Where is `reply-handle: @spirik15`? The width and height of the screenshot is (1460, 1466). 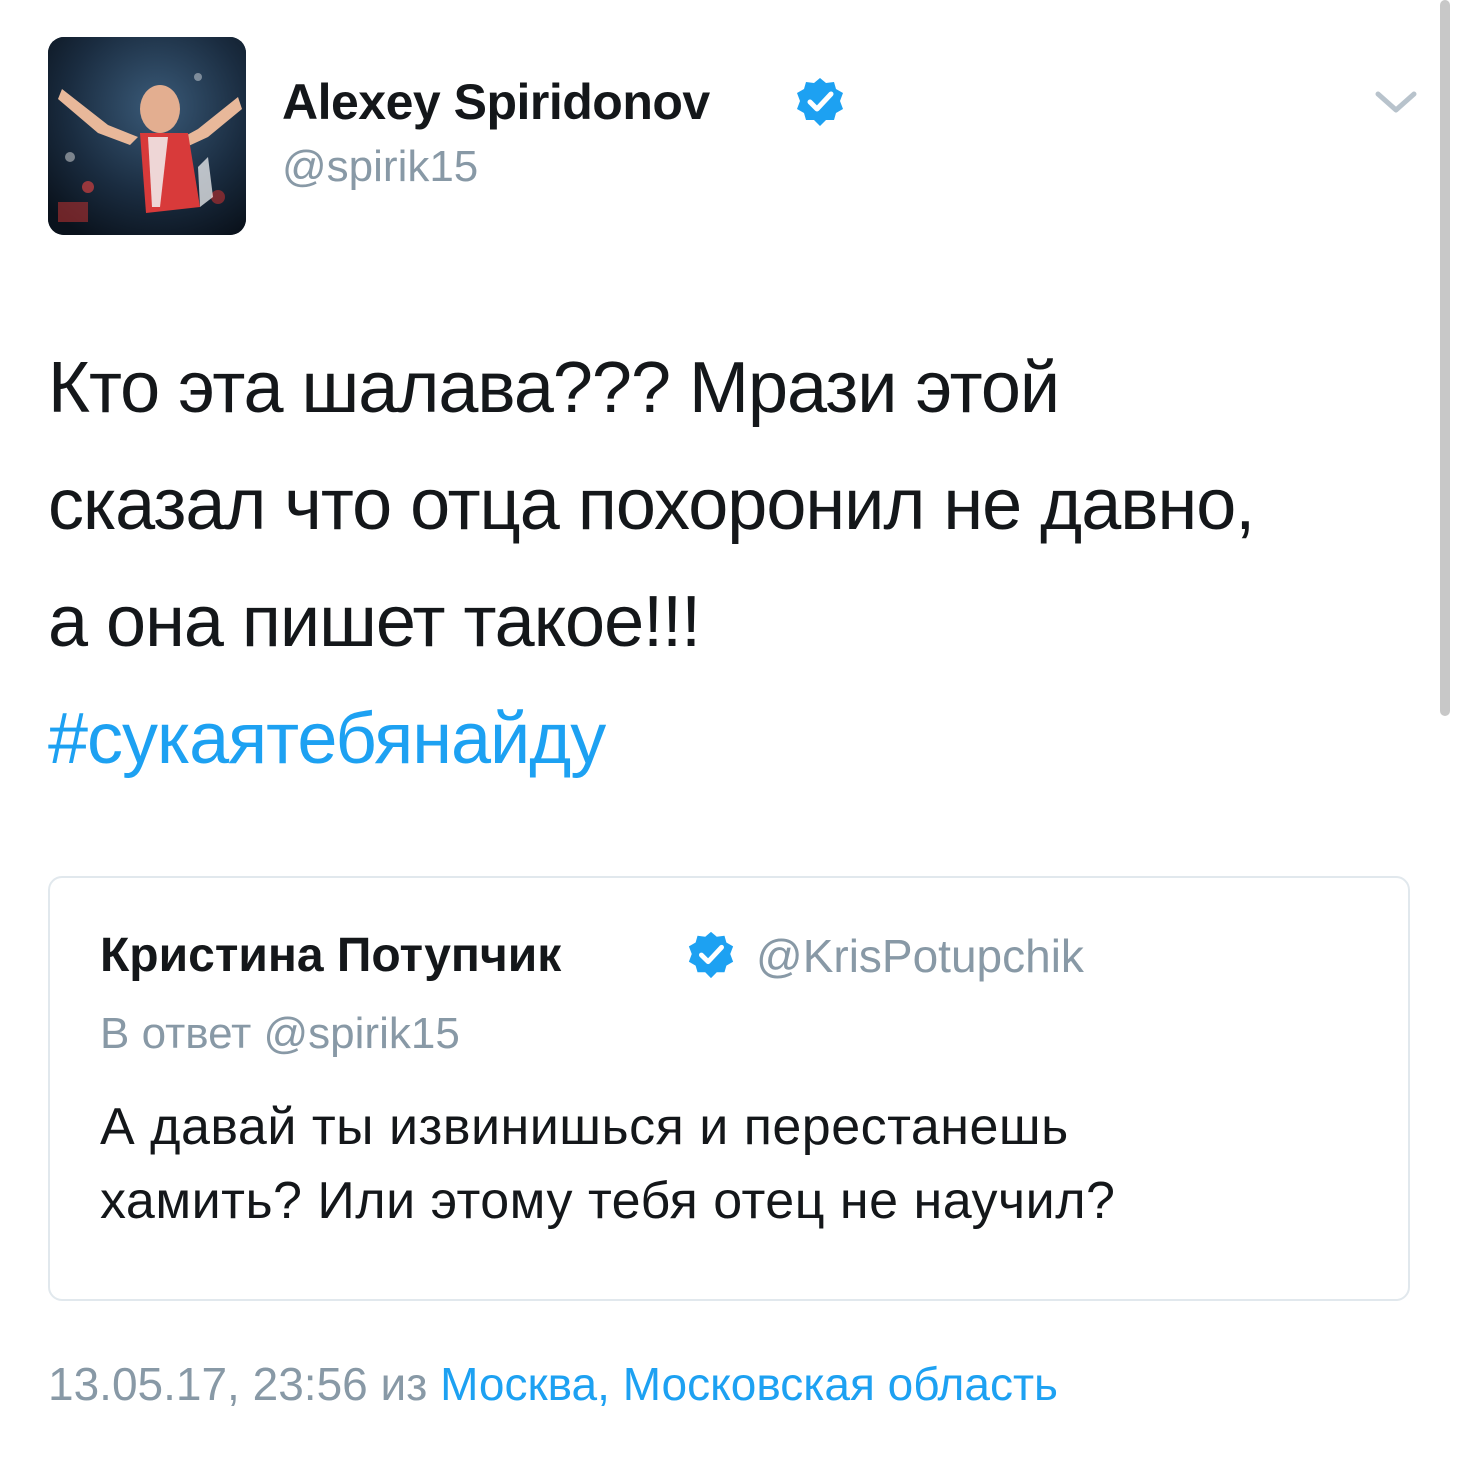
reply-handle: @spirik15 is located at coordinates (362, 1033).